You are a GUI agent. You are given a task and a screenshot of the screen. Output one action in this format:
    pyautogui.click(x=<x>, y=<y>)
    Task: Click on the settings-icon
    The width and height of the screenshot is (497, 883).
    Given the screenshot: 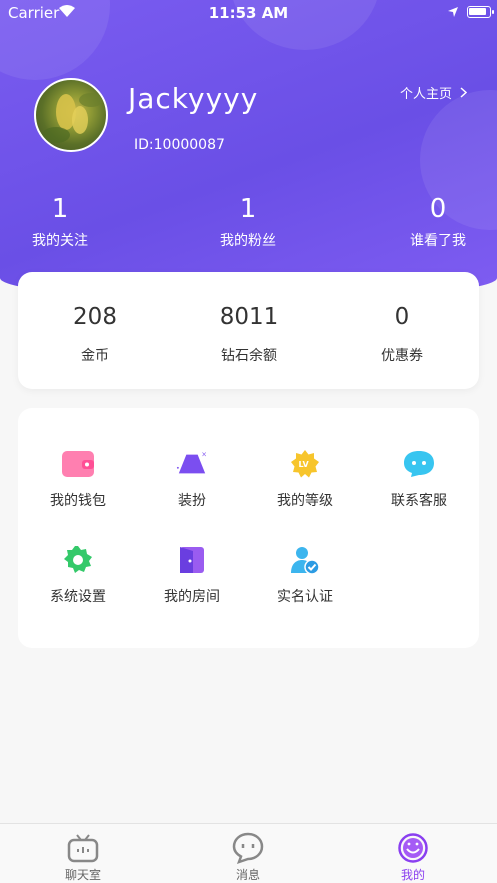 What is the action you would take?
    pyautogui.click(x=78, y=560)
    